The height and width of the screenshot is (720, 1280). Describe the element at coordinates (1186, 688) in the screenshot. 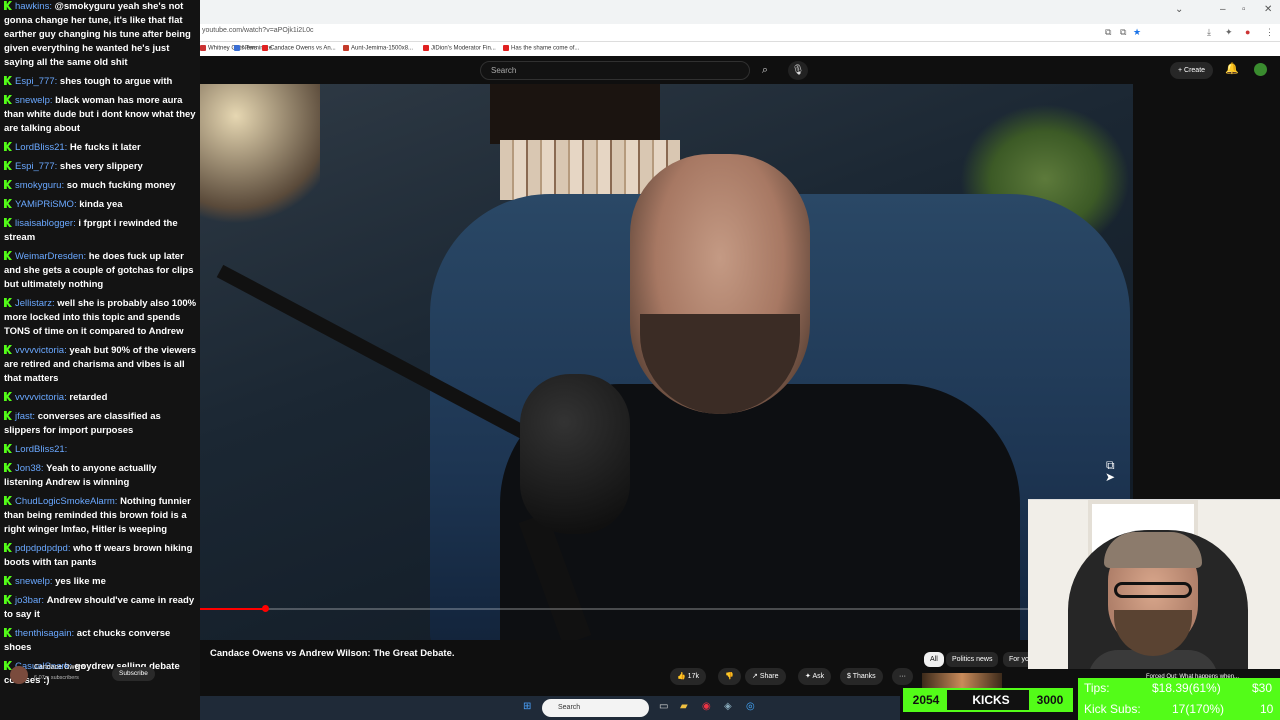

I see `tips-value: $18.39(61%)` at that location.